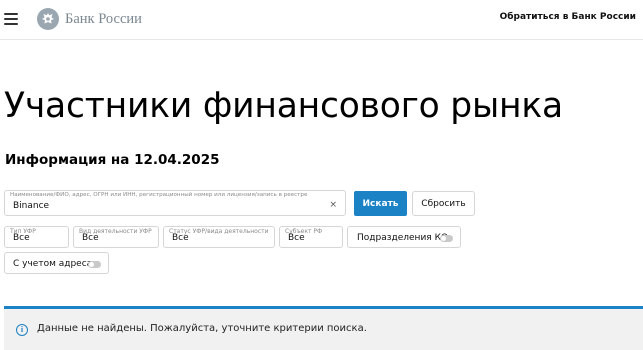 The image size is (643, 350). Describe the element at coordinates (219, 237) in the screenshot. I see `ufr-status-select: Статус УФР/вида деятельности Все` at that location.